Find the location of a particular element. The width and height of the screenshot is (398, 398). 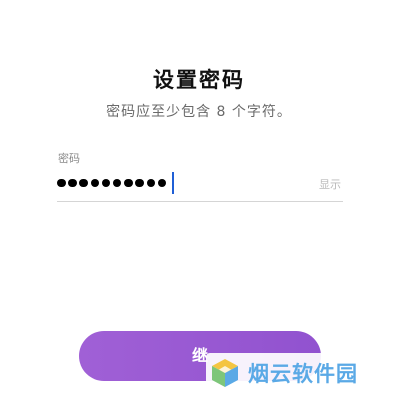

text-caret is located at coordinates (172, 183).